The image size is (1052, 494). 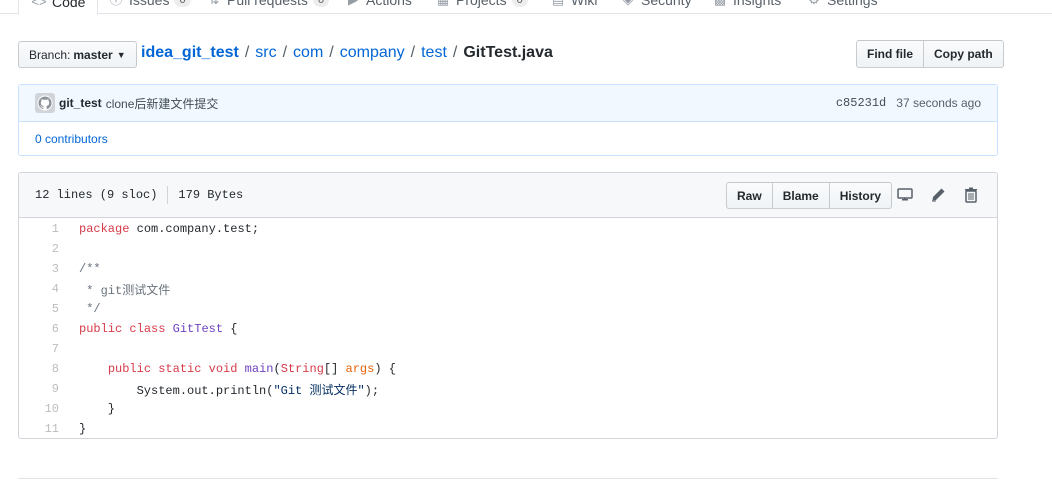 What do you see at coordinates (508, 269) in the screenshot?
I see `code-line: 3 /**` at bounding box center [508, 269].